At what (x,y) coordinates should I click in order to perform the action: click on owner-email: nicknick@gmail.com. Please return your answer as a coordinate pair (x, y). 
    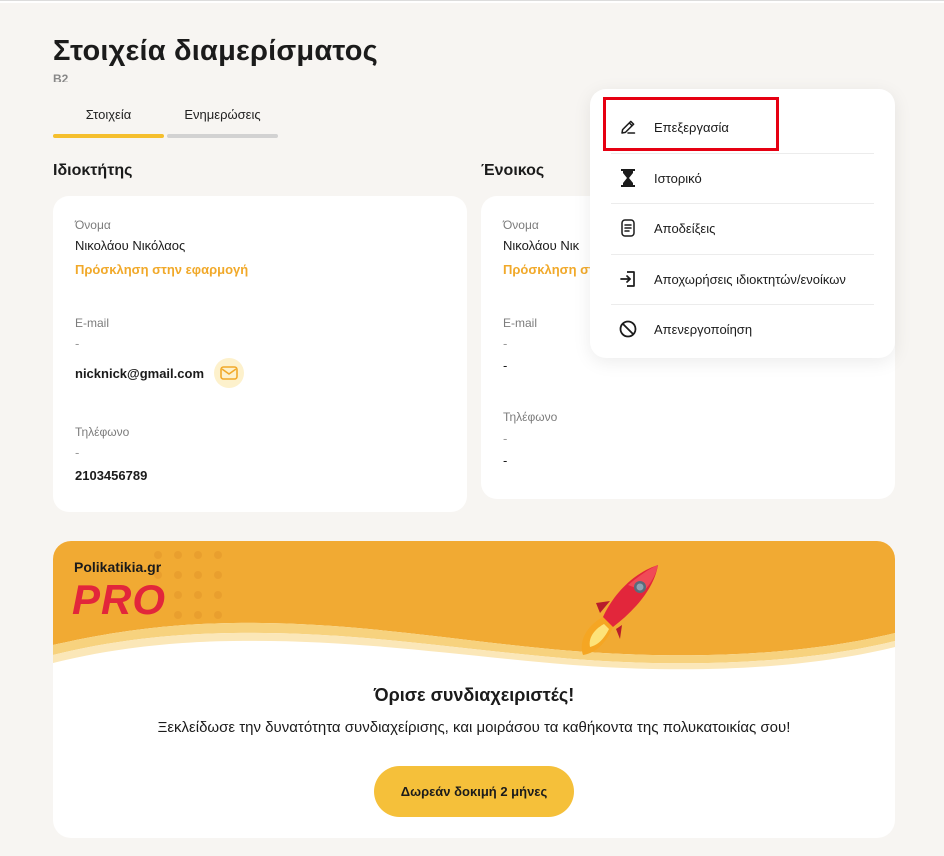
    Looking at the image, I should click on (139, 373).